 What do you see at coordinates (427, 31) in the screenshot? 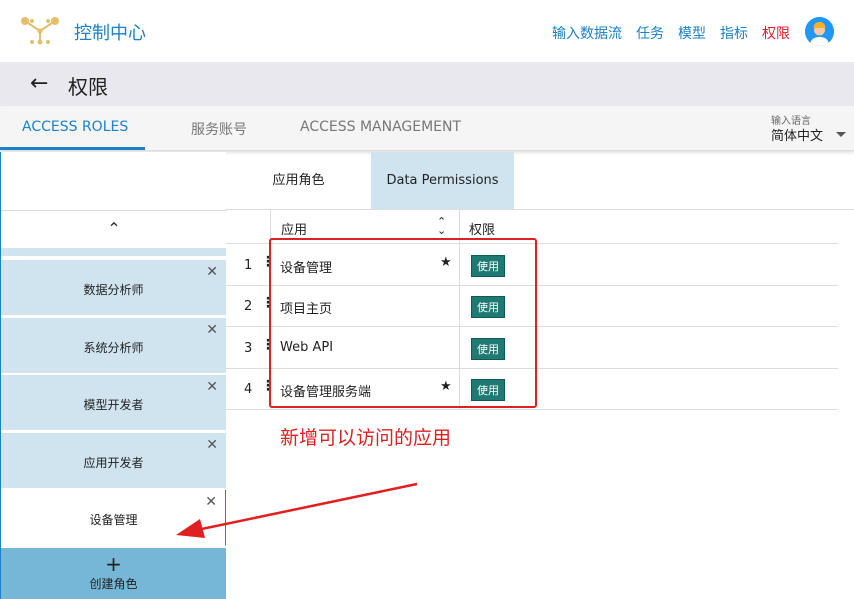
I see `top-bar: 控制中心 输入数据流 任务 模型 指标 权限` at bounding box center [427, 31].